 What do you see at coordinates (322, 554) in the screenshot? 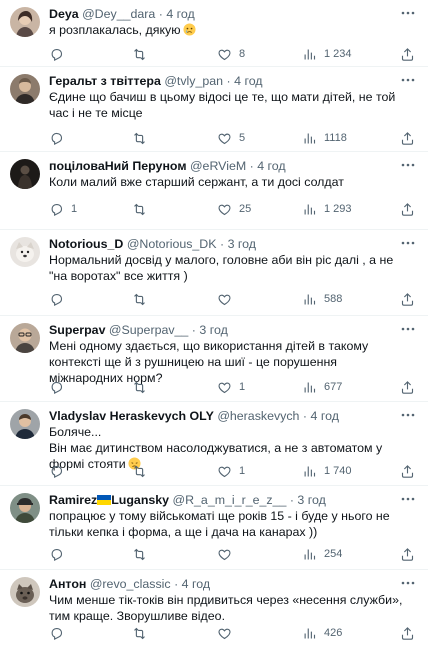
I see `views-button: 254` at bounding box center [322, 554].